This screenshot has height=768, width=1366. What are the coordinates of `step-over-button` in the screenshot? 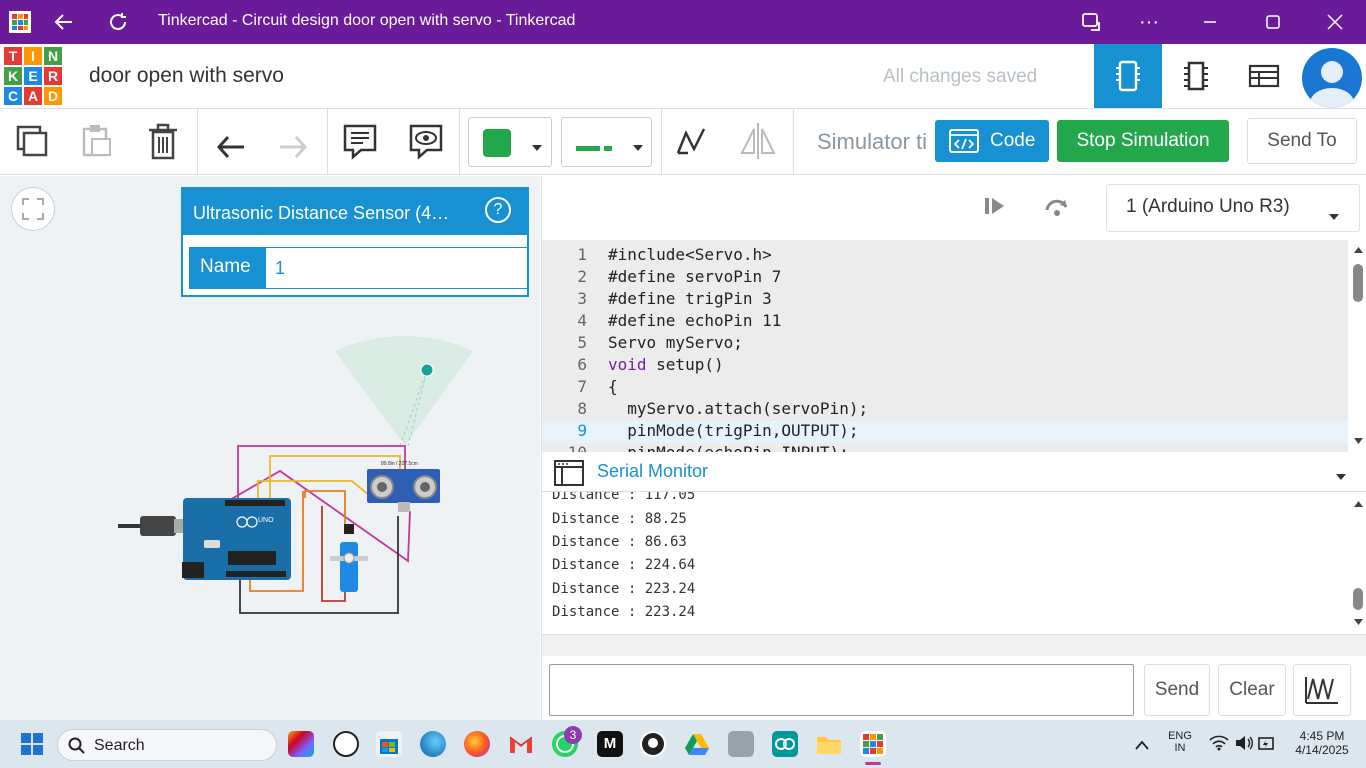 It's located at (1057, 208).